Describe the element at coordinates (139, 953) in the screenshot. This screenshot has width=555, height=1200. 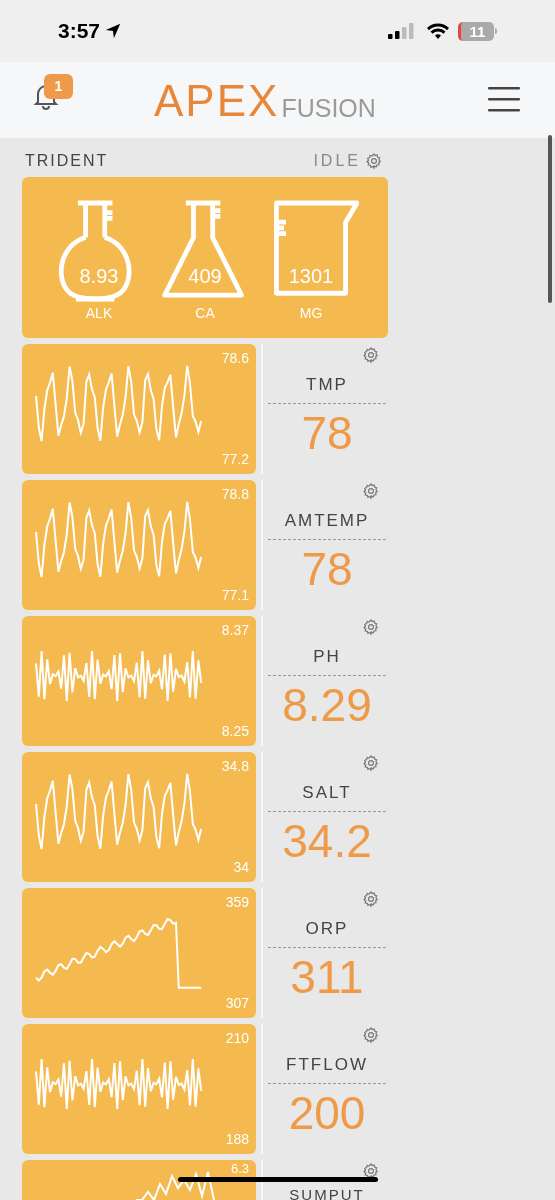
I see `chart-tile: 359 307` at that location.